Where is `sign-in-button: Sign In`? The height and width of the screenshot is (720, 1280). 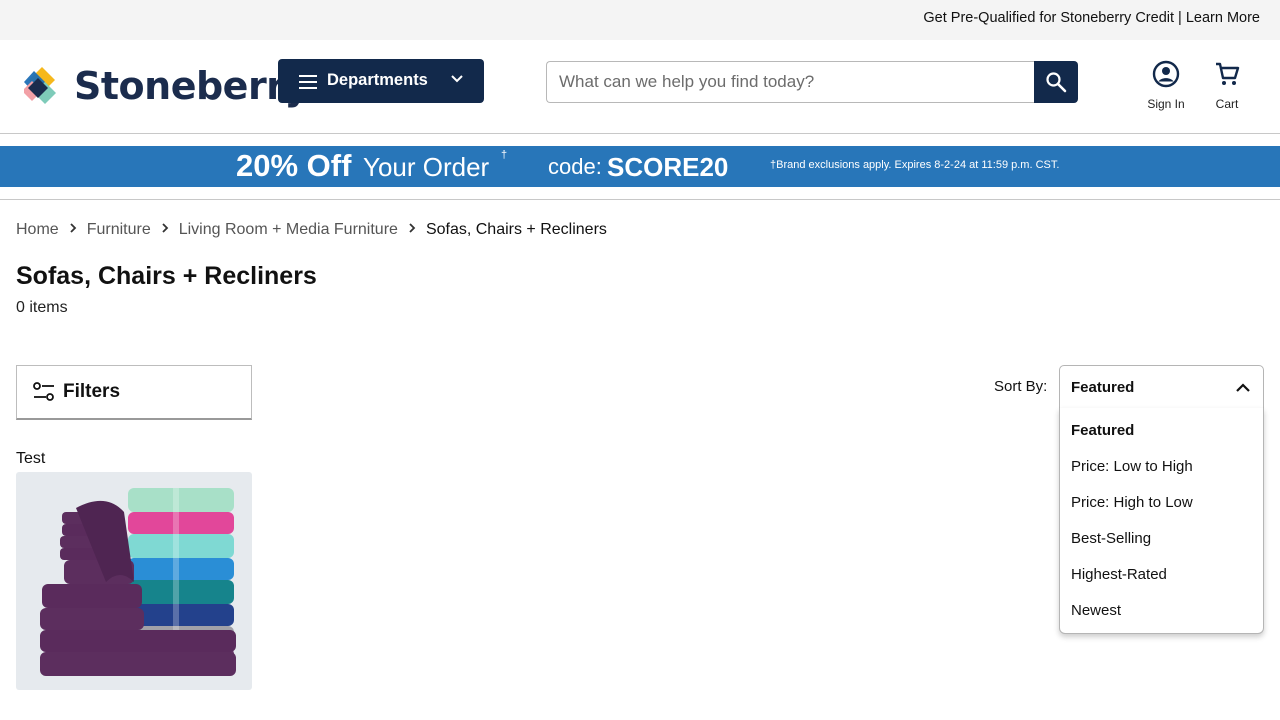 sign-in-button: Sign In is located at coordinates (1166, 85).